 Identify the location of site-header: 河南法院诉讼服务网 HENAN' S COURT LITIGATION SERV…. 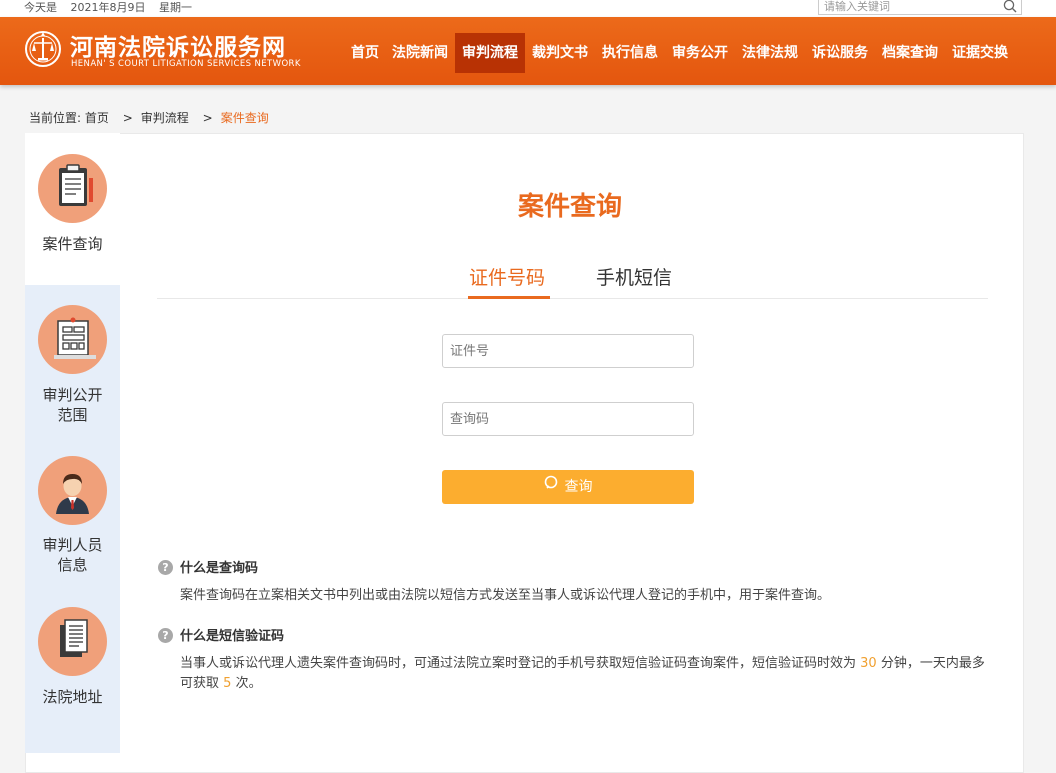
(528, 51).